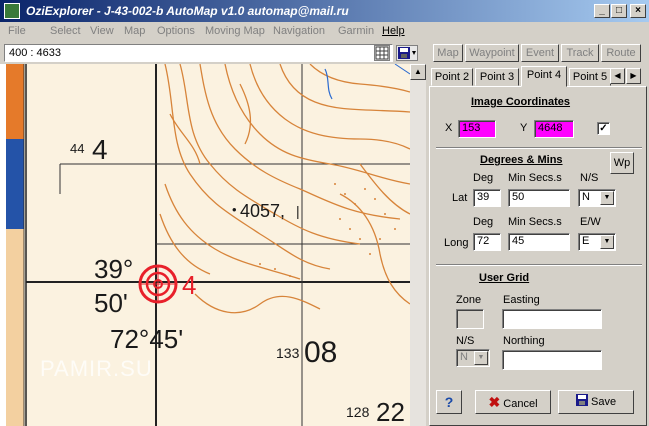 This screenshot has width=649, height=426. Describe the element at coordinates (382, 53) in the screenshot. I see `grid-icon` at that location.